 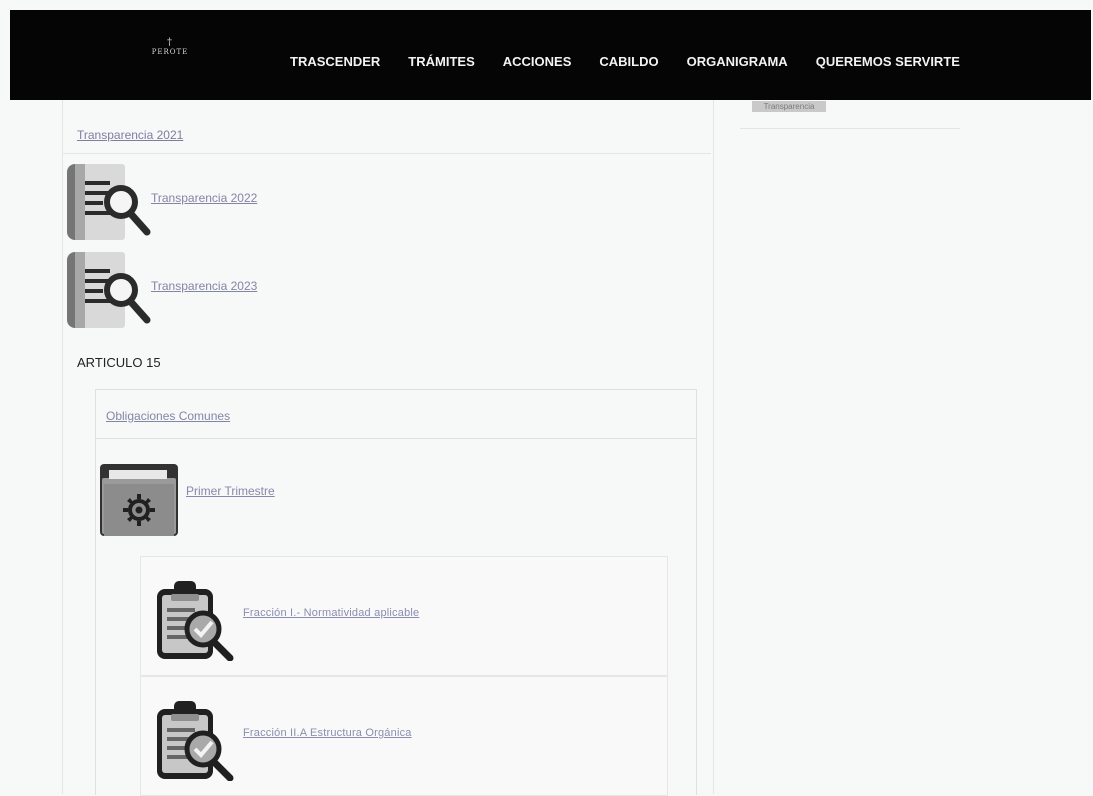 I want to click on fraccion-ii-link: Fracción II.A Estructura Orgánica, so click(x=327, y=733).